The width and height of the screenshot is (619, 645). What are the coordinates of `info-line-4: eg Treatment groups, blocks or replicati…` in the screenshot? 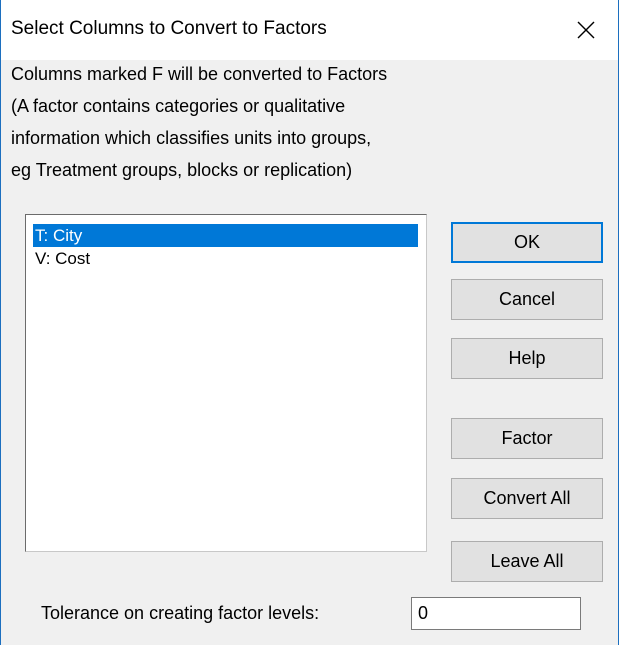 It's located at (182, 170).